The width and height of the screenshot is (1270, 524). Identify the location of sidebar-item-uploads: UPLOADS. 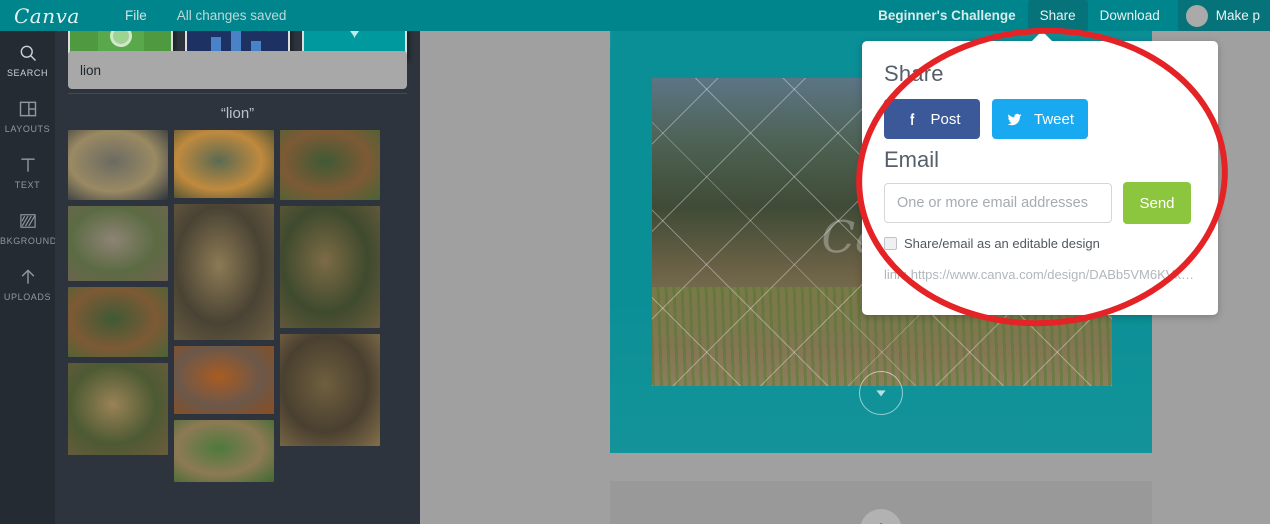
(27, 283).